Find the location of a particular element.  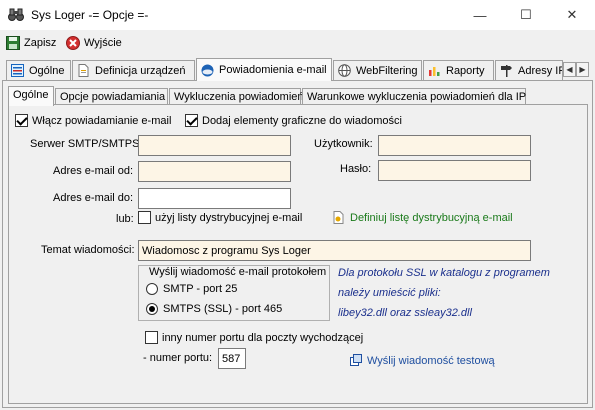

email-icon is located at coordinates (207, 70).